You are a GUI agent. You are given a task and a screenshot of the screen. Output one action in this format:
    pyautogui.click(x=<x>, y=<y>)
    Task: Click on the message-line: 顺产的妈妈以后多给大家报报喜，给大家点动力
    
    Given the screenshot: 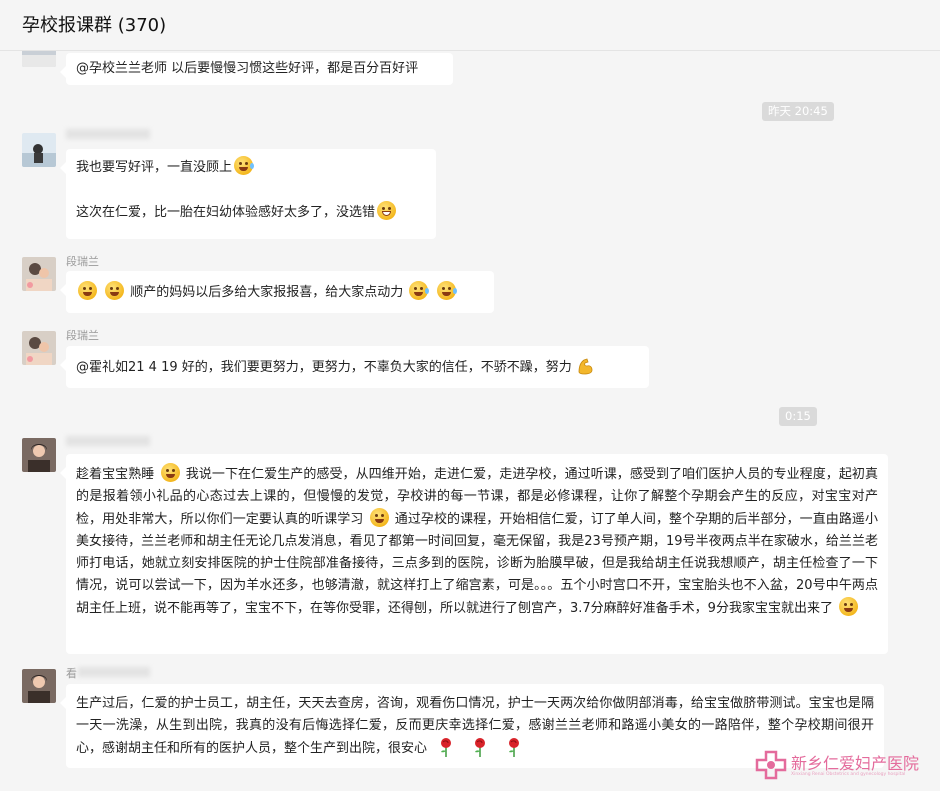 What is the action you would take?
    pyautogui.click(x=280, y=292)
    